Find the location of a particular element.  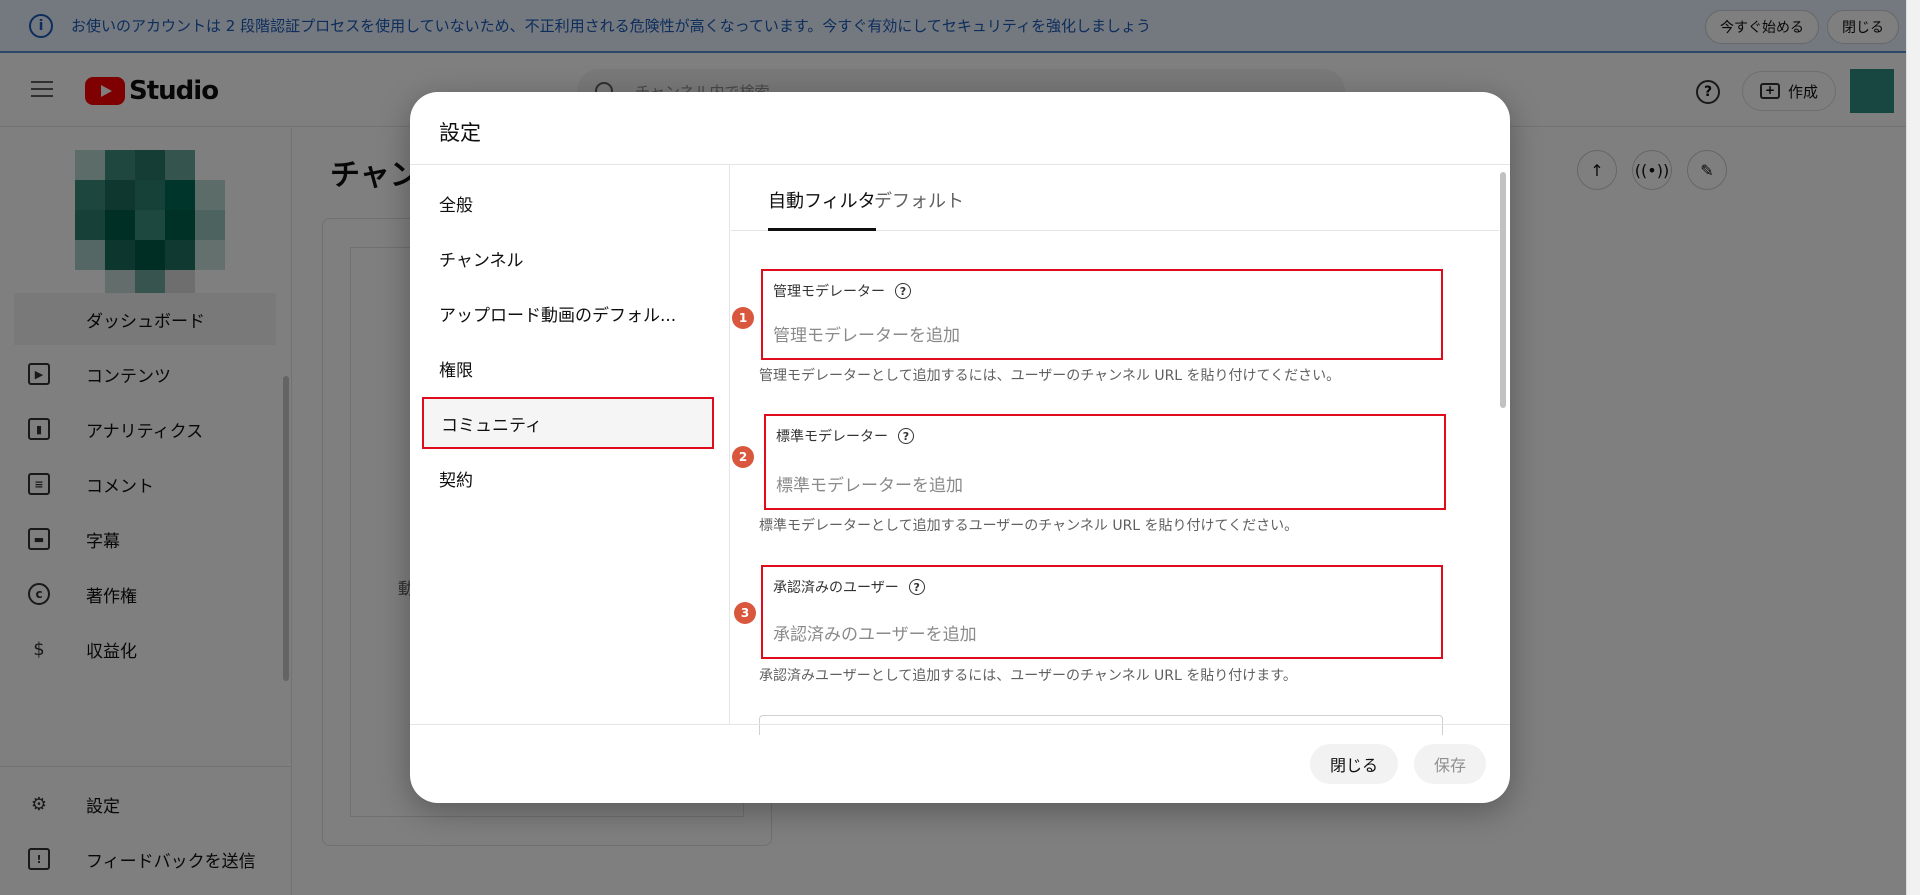

step-badge-2: 2 is located at coordinates (743, 457).